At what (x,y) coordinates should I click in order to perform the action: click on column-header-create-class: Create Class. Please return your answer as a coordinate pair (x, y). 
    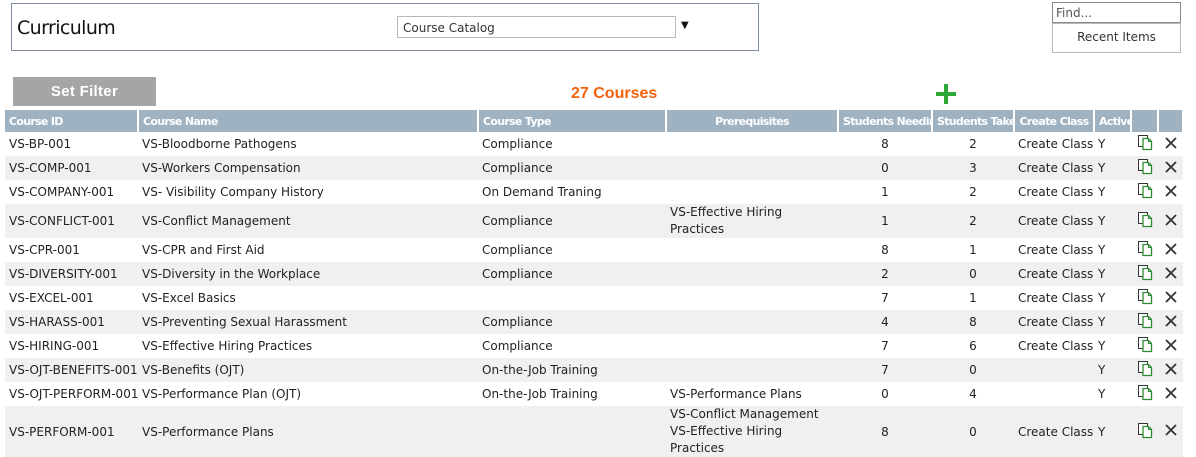
    Looking at the image, I should click on (1054, 121).